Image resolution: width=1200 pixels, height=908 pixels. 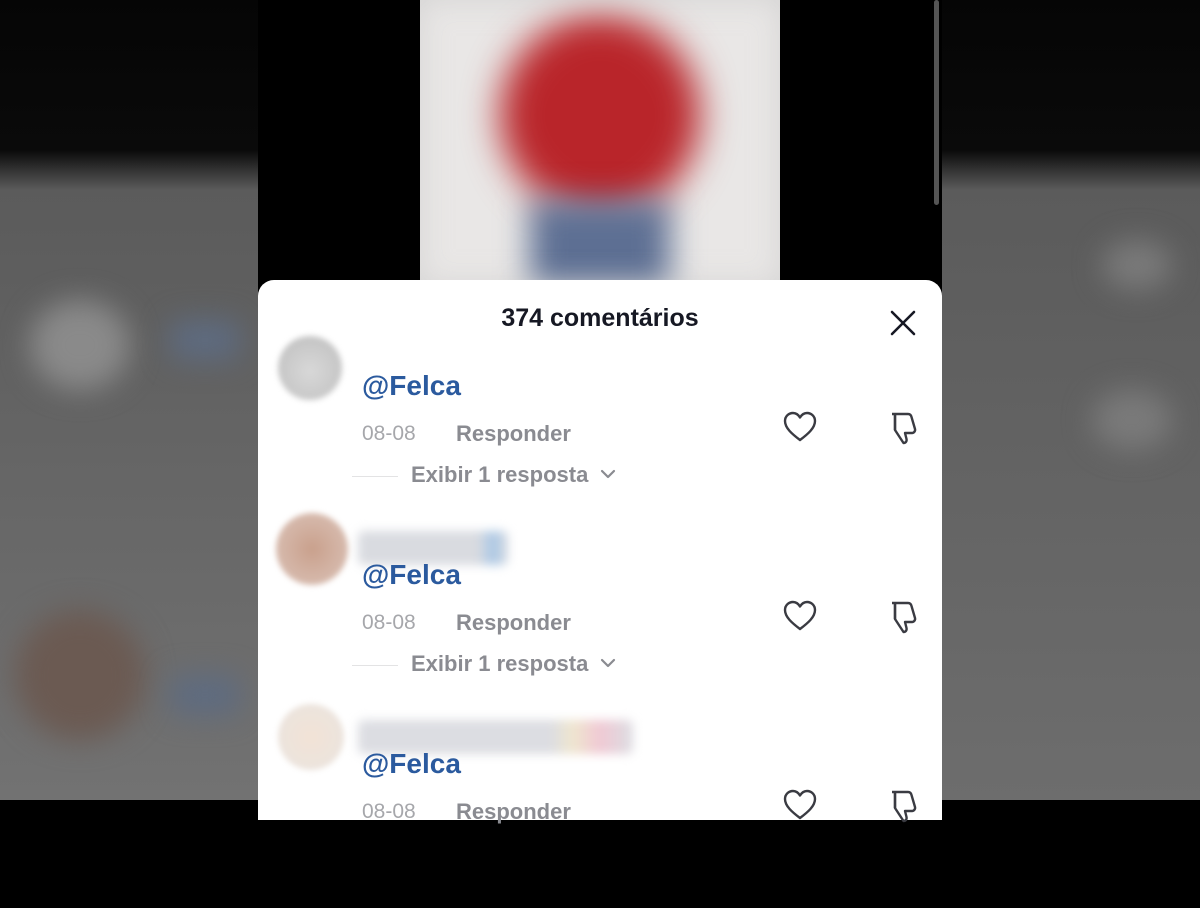 I want to click on comment-item: @Felca 08-08 Responder, so click(x=600, y=806).